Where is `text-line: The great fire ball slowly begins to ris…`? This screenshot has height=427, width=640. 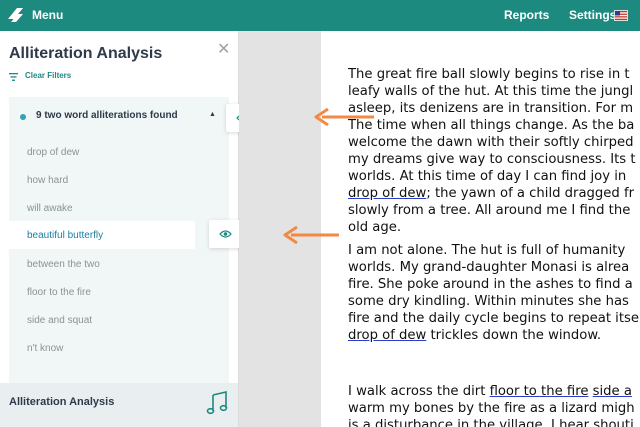 text-line: The great fire ball slowly begins to ris… is located at coordinates (489, 74).